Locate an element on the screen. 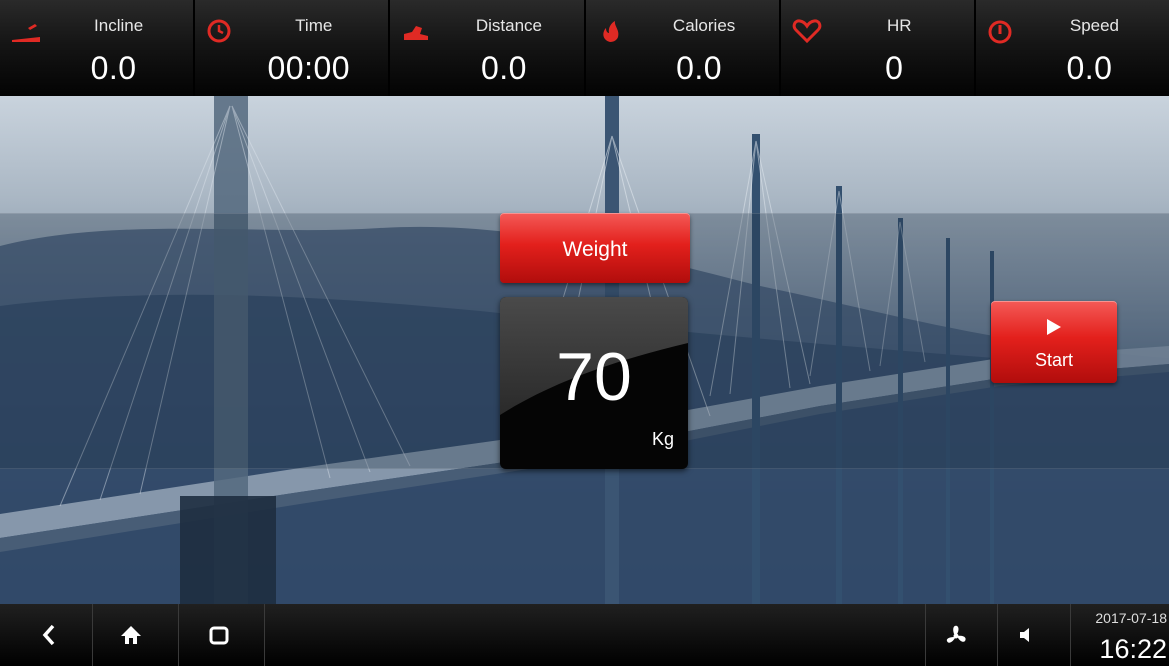 This screenshot has height=666, width=1169. fan-icon is located at coordinates (956, 634).